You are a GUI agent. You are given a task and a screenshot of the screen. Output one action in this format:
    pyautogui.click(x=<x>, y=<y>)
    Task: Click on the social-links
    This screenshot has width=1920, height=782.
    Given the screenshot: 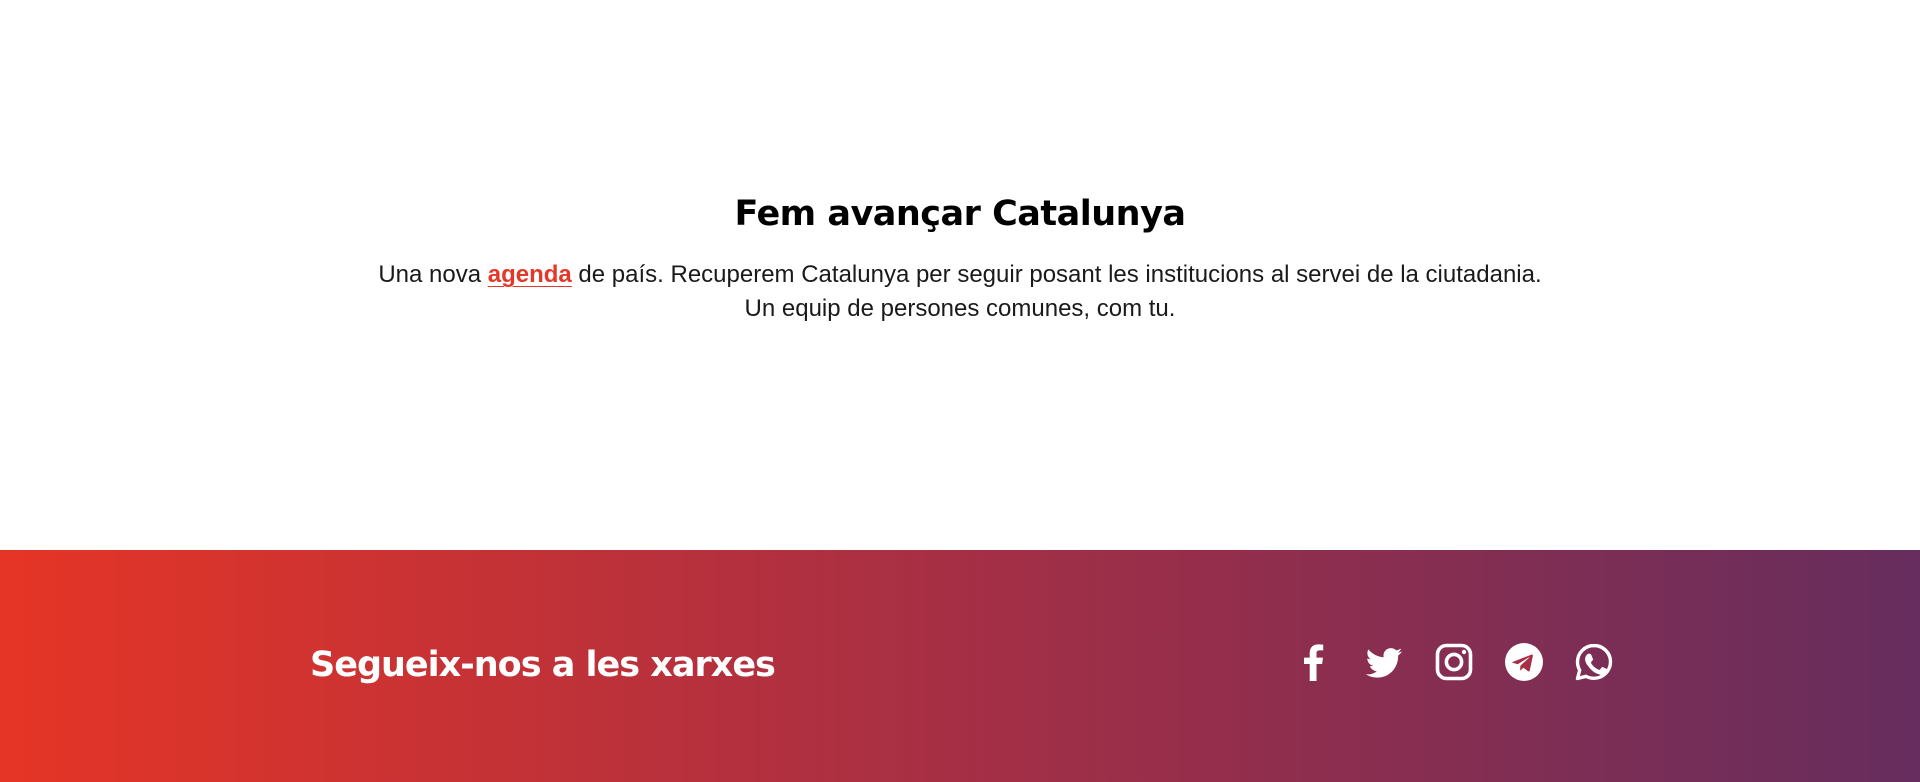 What is the action you would take?
    pyautogui.click(x=1454, y=662)
    